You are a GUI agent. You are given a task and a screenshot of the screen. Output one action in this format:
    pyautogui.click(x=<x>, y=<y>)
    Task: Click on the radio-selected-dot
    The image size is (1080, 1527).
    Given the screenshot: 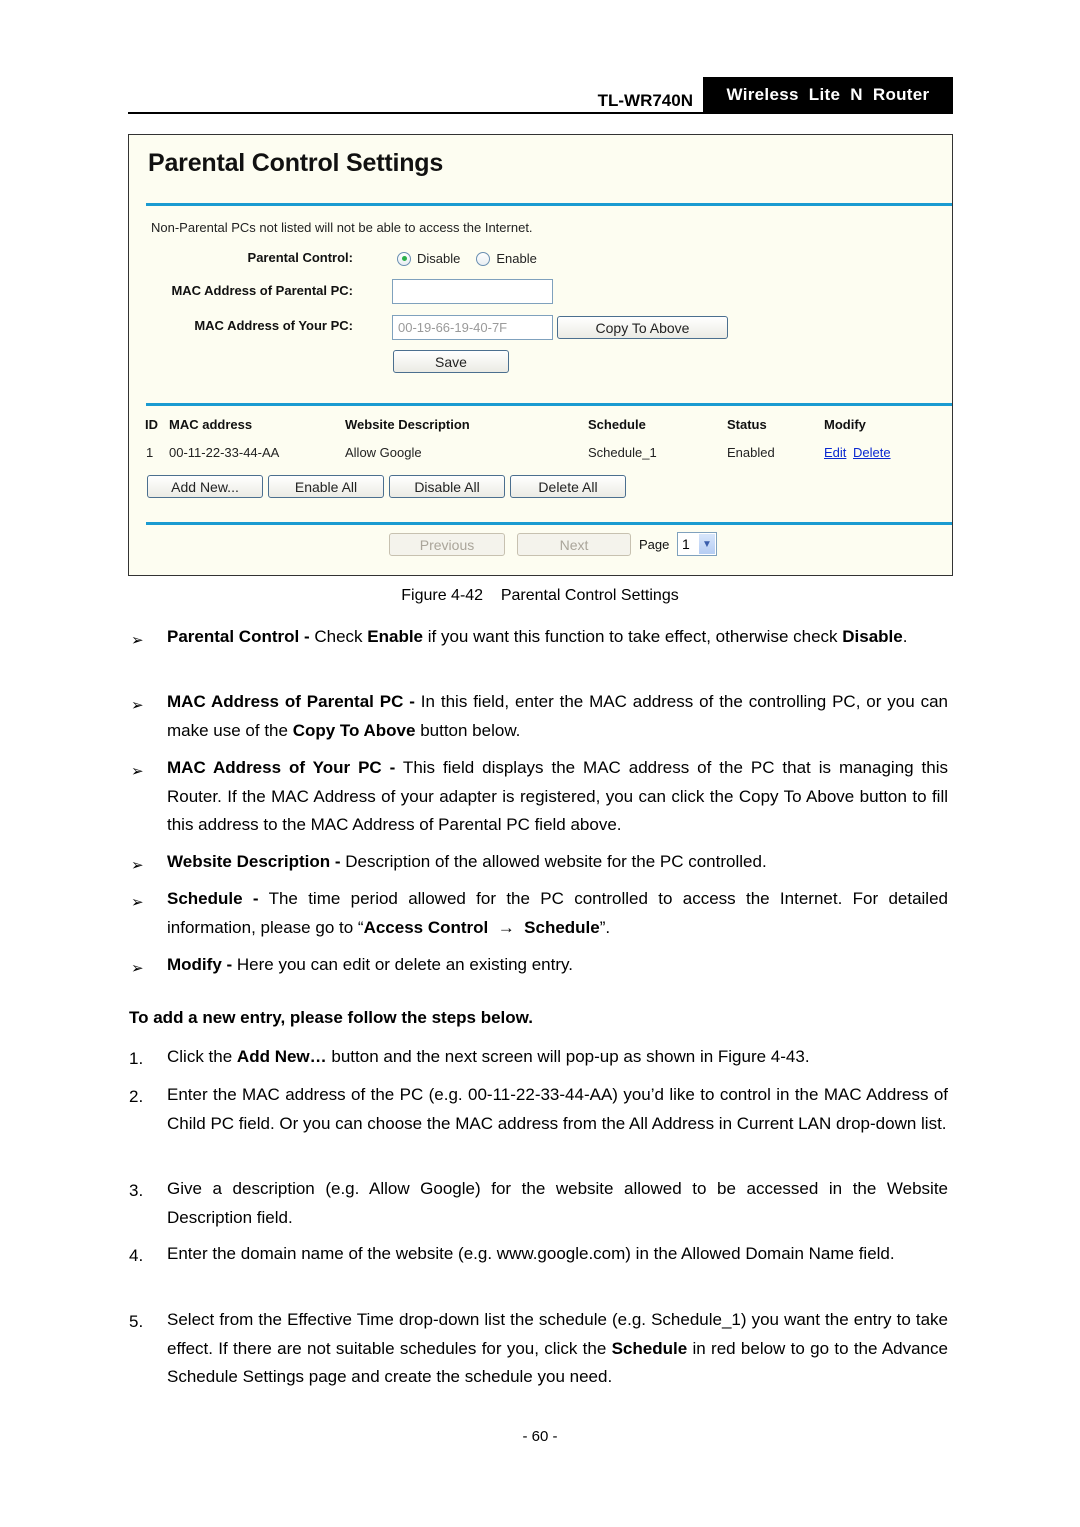 What is the action you would take?
    pyautogui.click(x=404, y=258)
    